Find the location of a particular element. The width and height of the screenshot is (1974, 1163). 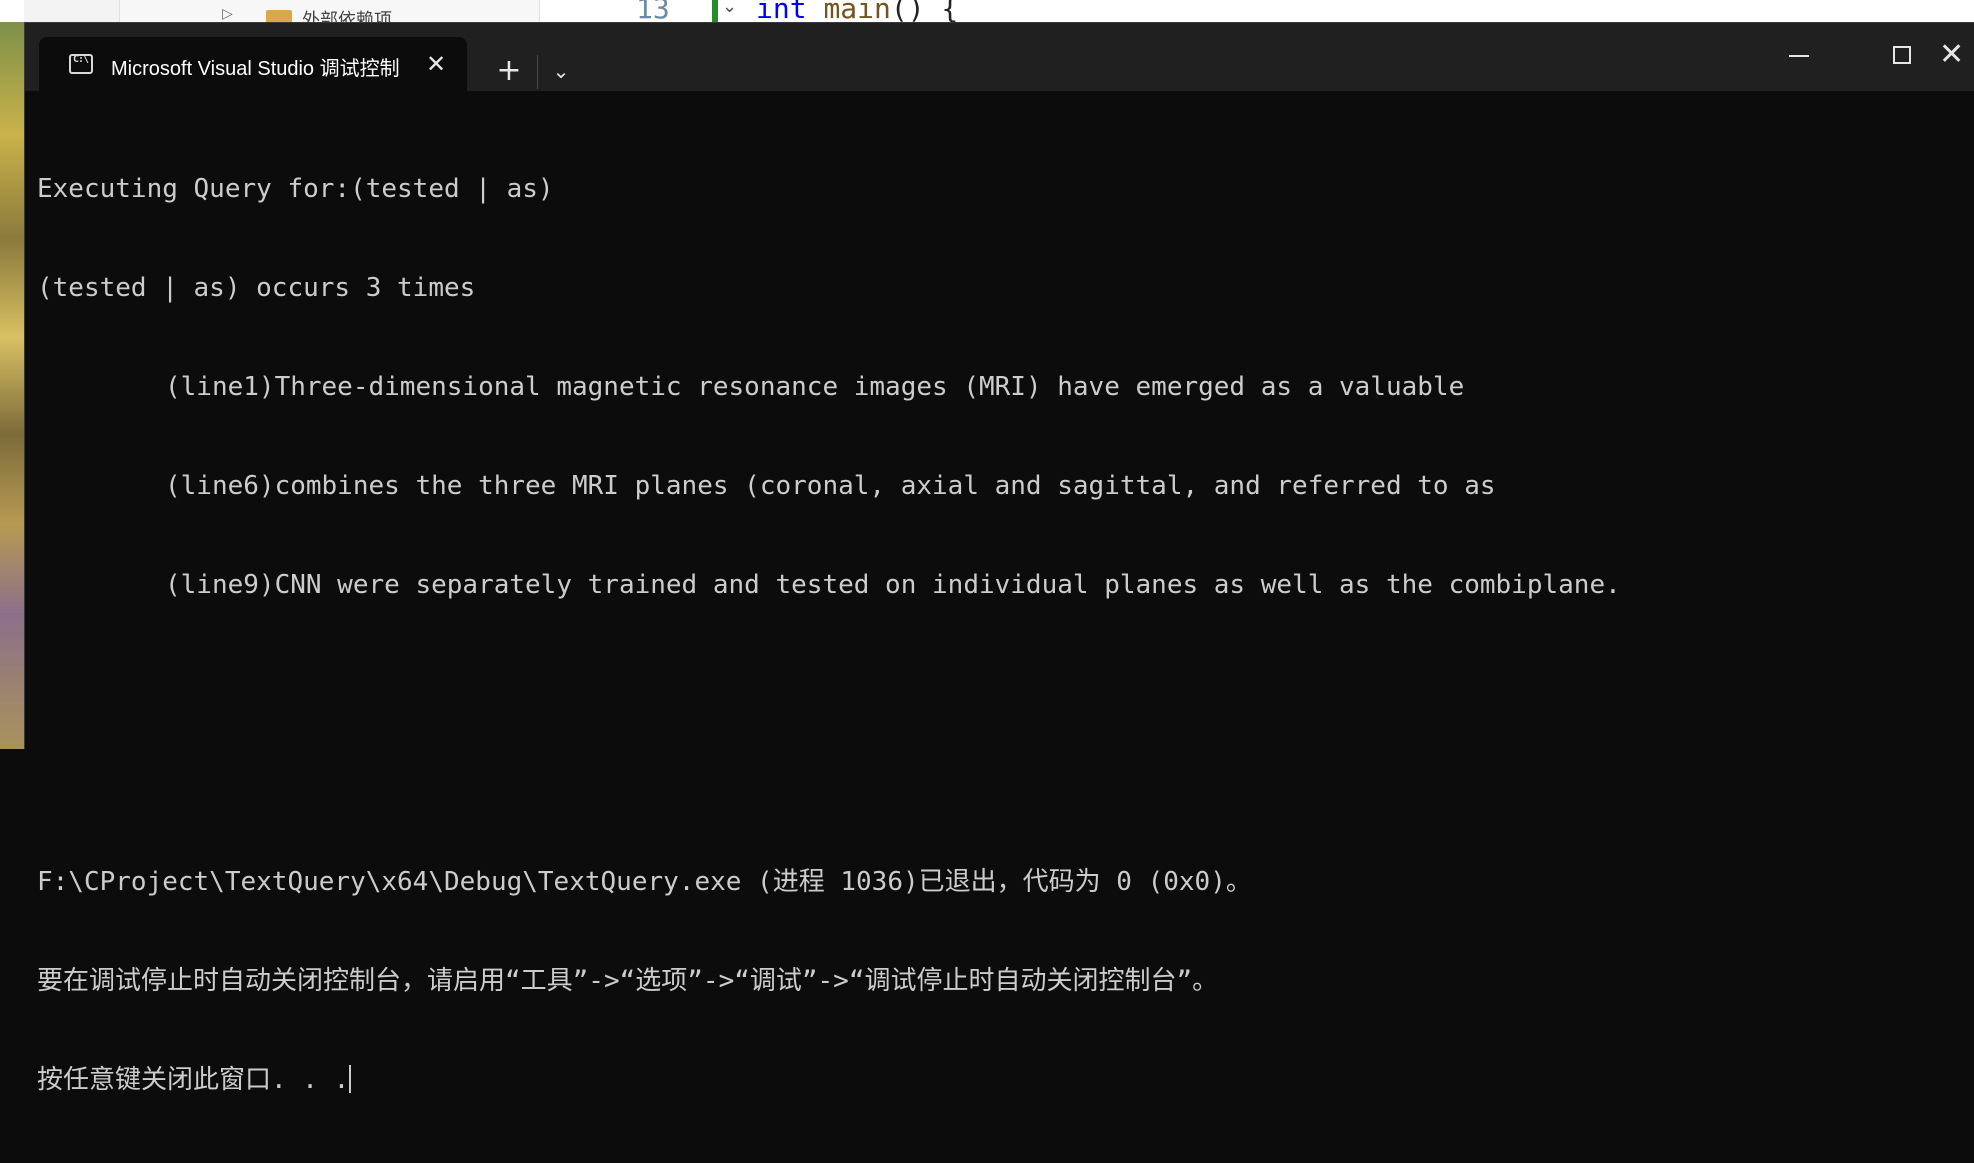

maximize-icon is located at coordinates (1902, 55).